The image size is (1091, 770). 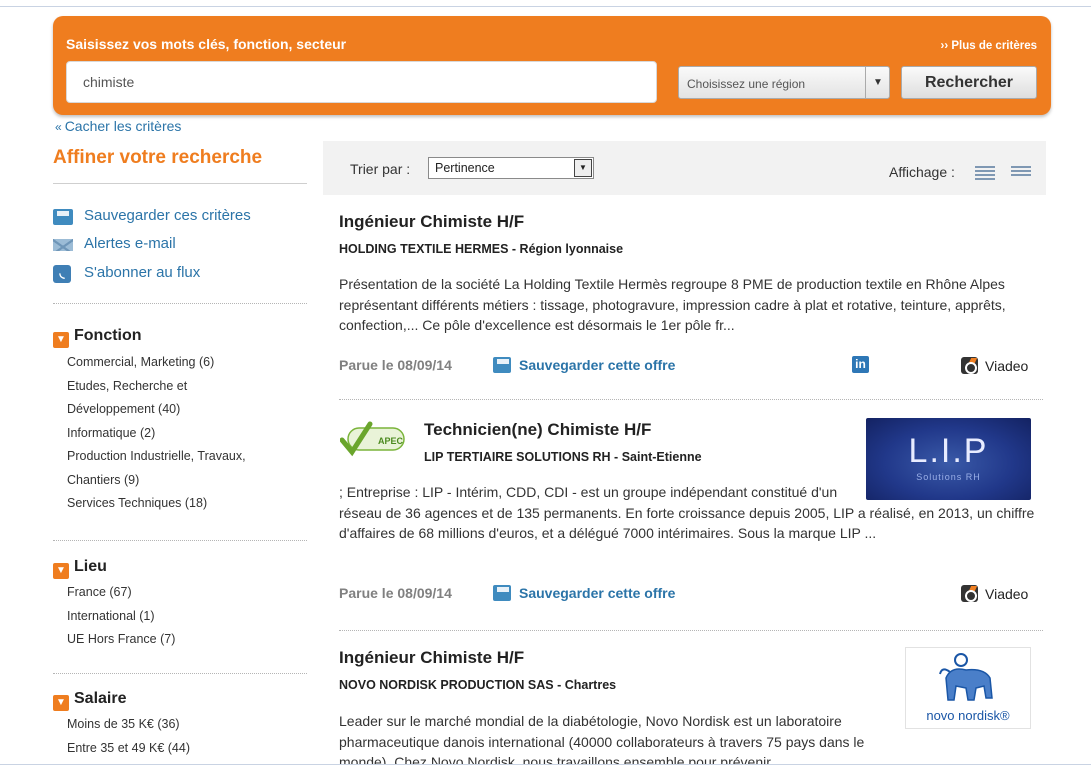 I want to click on facet-item: Etudes, Recherche et, so click(x=156, y=387).